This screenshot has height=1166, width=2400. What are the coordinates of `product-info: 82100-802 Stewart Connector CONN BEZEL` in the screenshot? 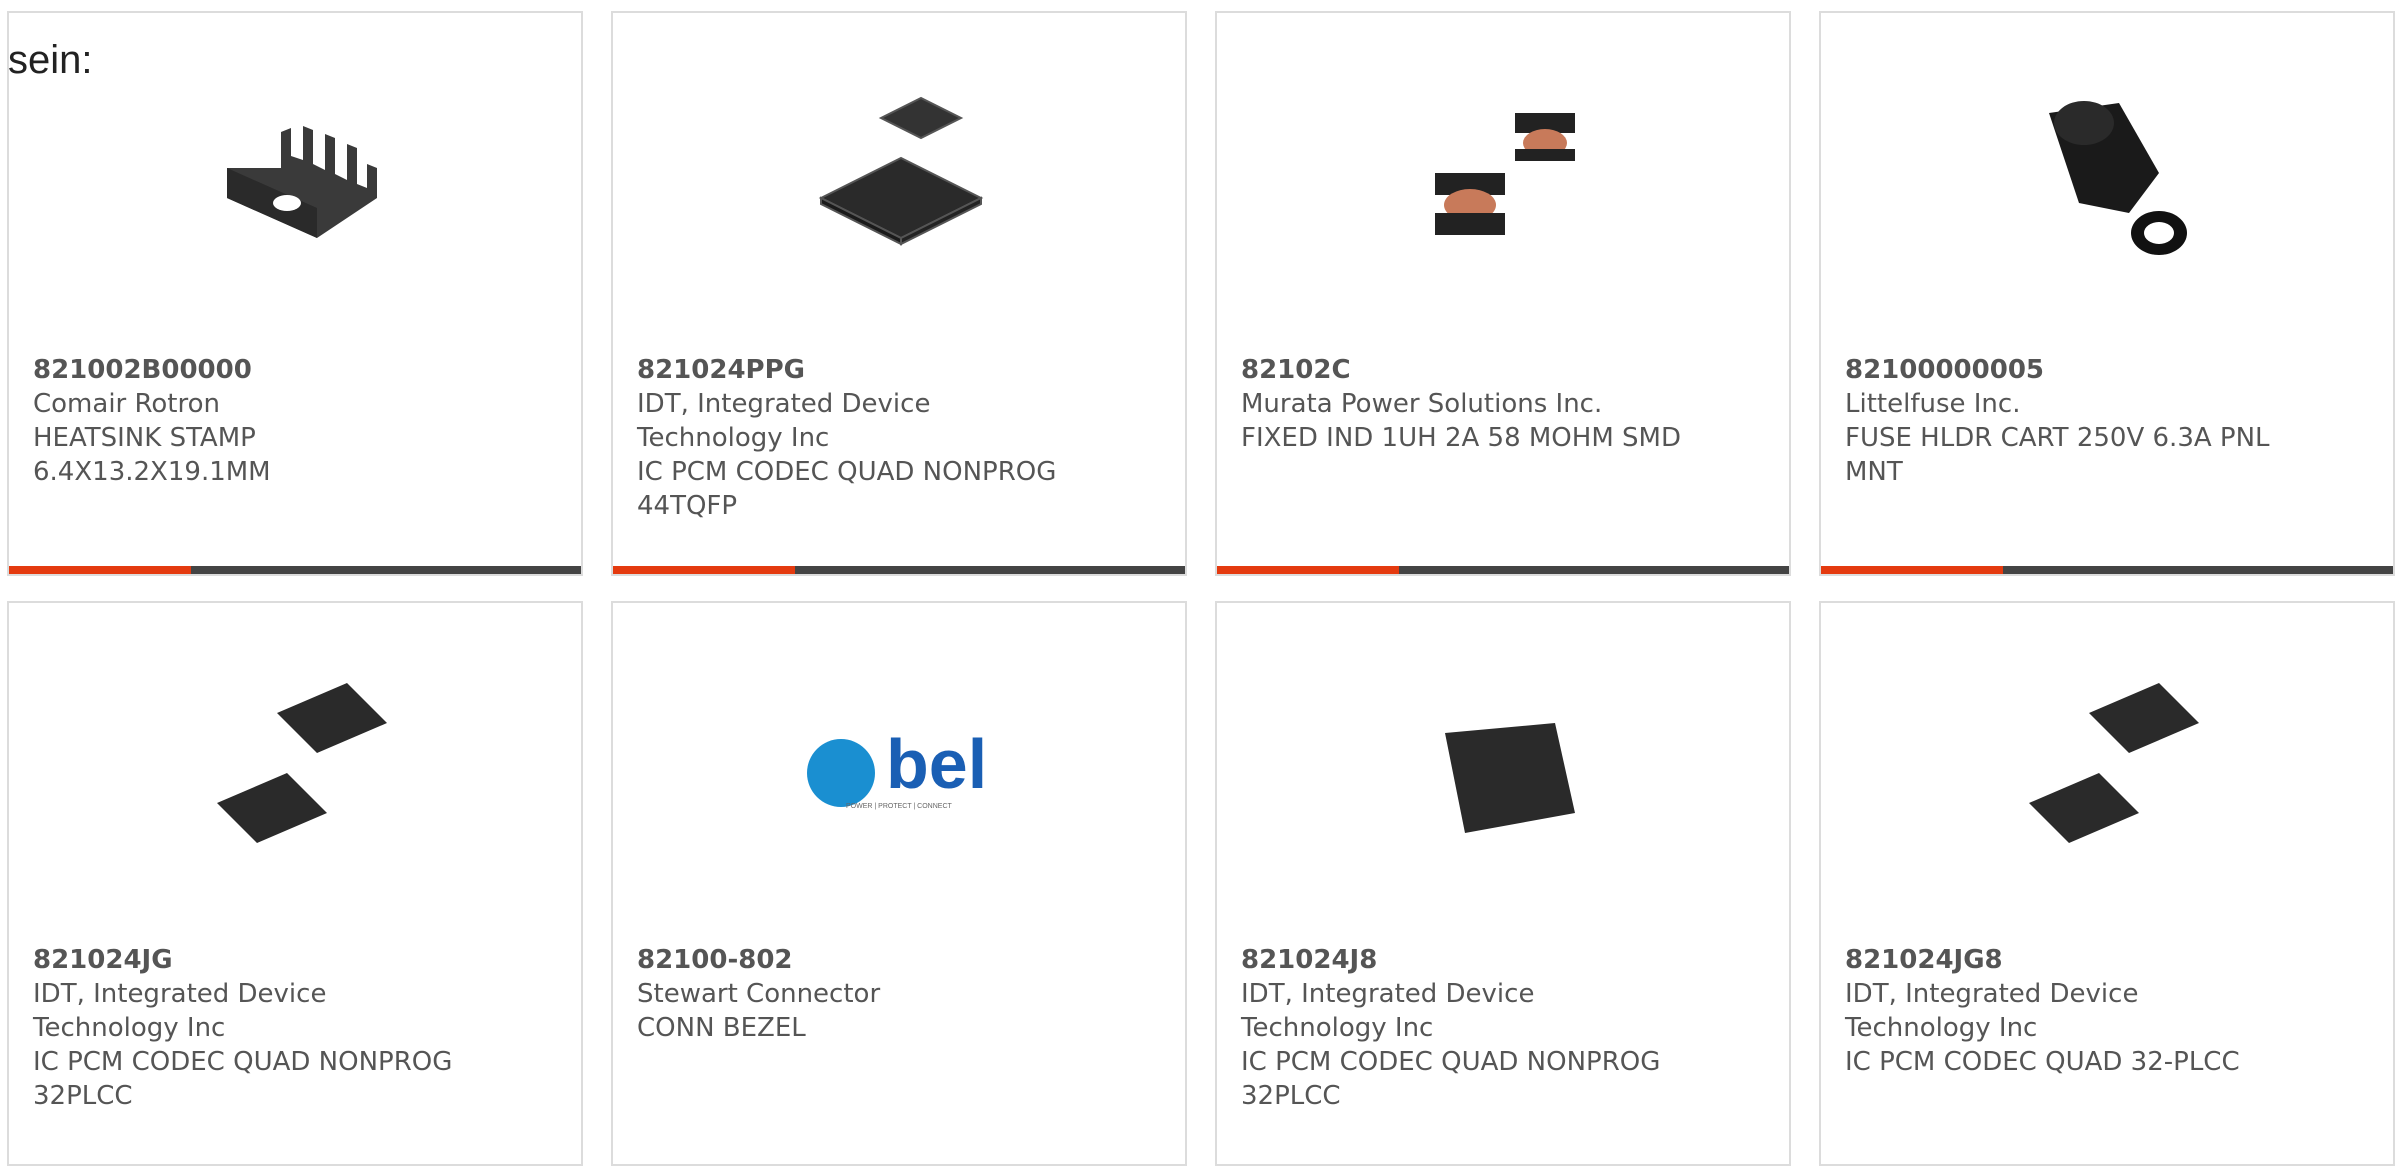 It's located at (857, 994).